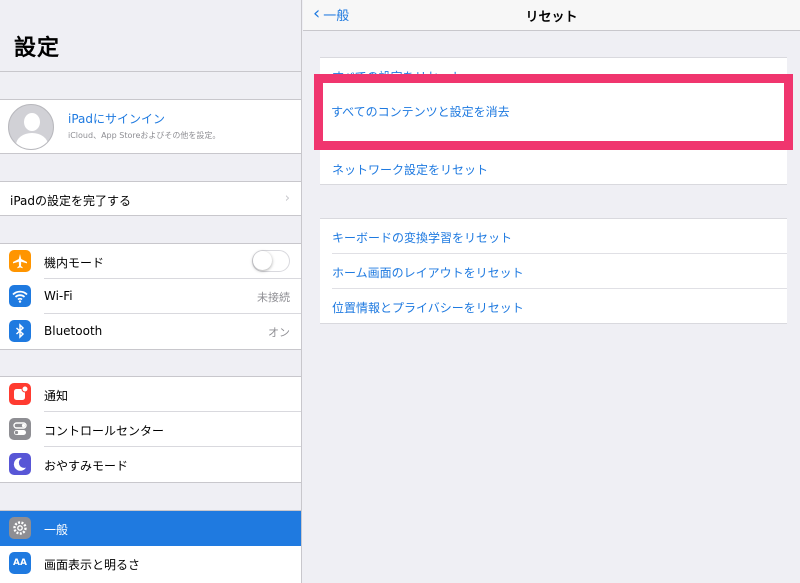 The height and width of the screenshot is (583, 800). Describe the element at coordinates (20, 429) in the screenshot. I see `control-center-icon` at that location.